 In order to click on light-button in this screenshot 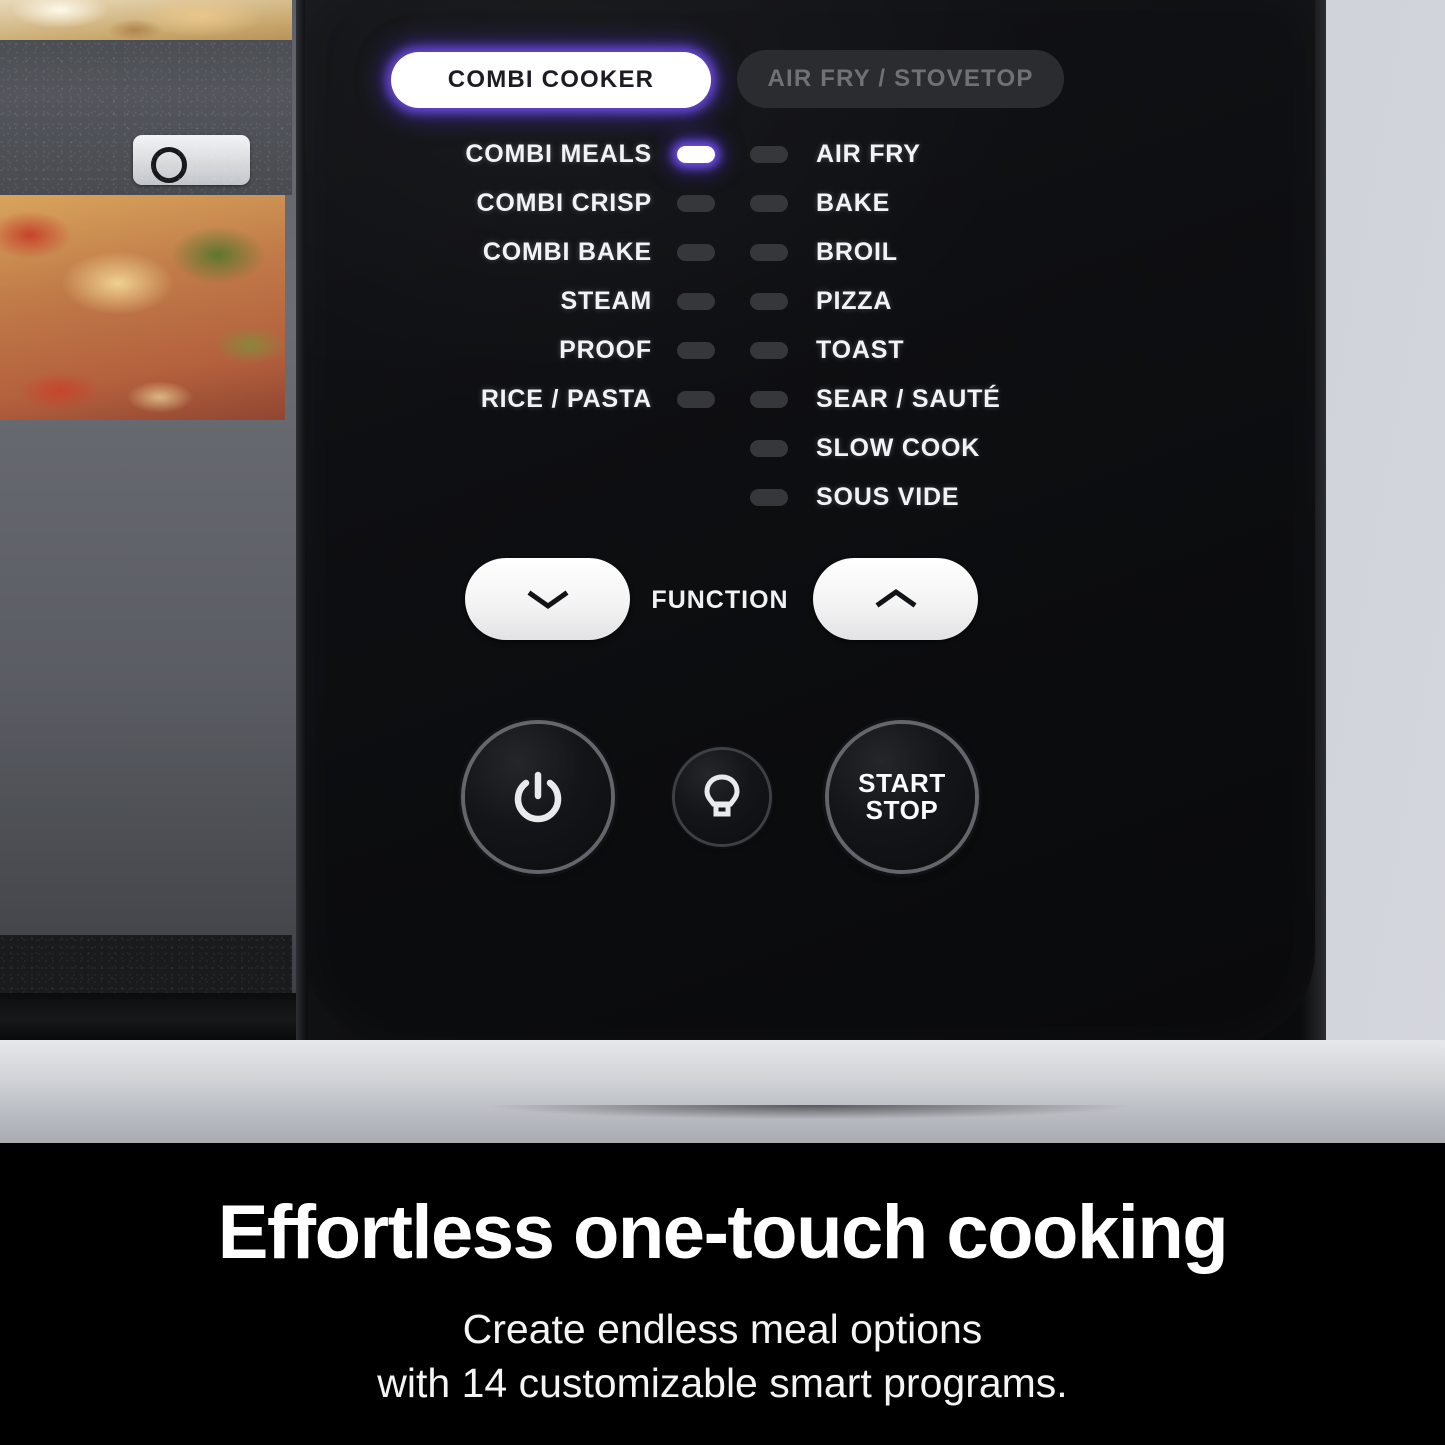, I will do `click(722, 797)`.